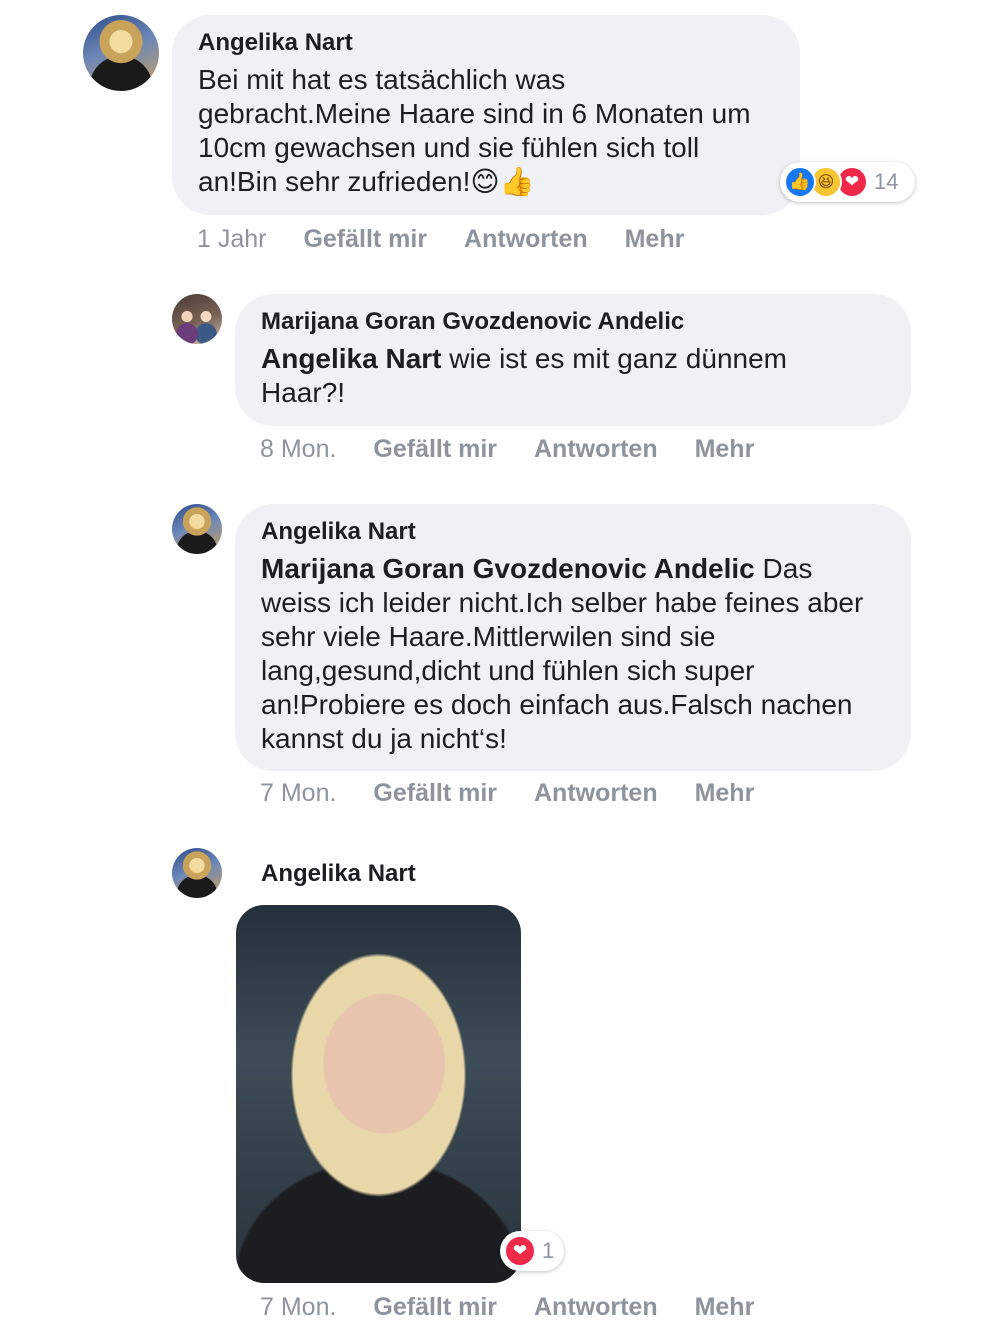  What do you see at coordinates (455, 239) in the screenshot?
I see `comment-actions: 1 Jahr Gefällt mir Antworten Mehr` at bounding box center [455, 239].